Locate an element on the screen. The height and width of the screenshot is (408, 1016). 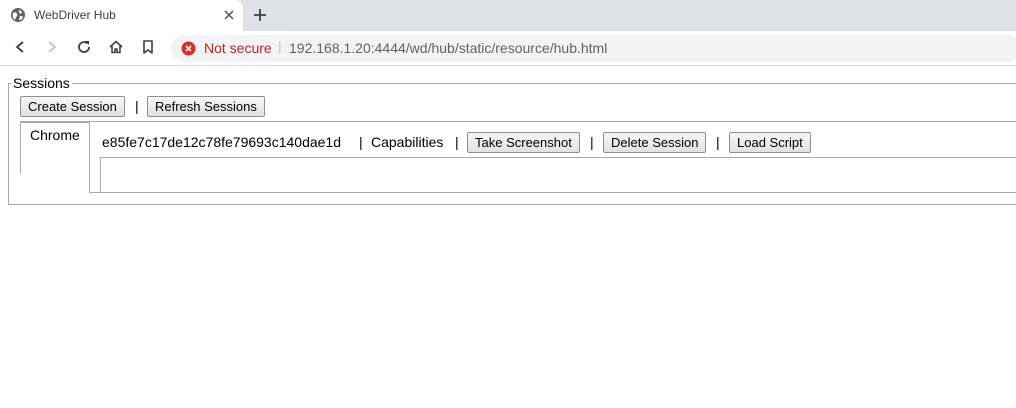
tab-border-left is located at coordinates (20, 160).